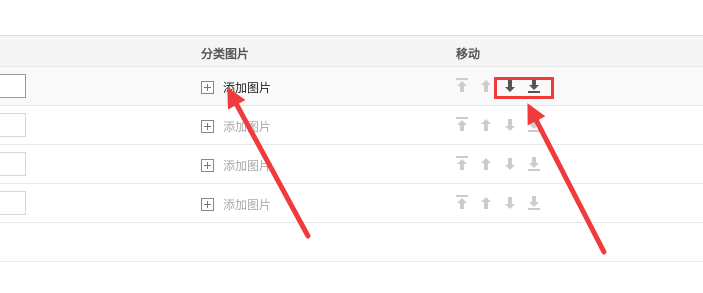 Image resolution: width=703 pixels, height=293 pixels. Describe the element at coordinates (269, 163) in the screenshot. I see `annotation-arrow-add-image` at that location.